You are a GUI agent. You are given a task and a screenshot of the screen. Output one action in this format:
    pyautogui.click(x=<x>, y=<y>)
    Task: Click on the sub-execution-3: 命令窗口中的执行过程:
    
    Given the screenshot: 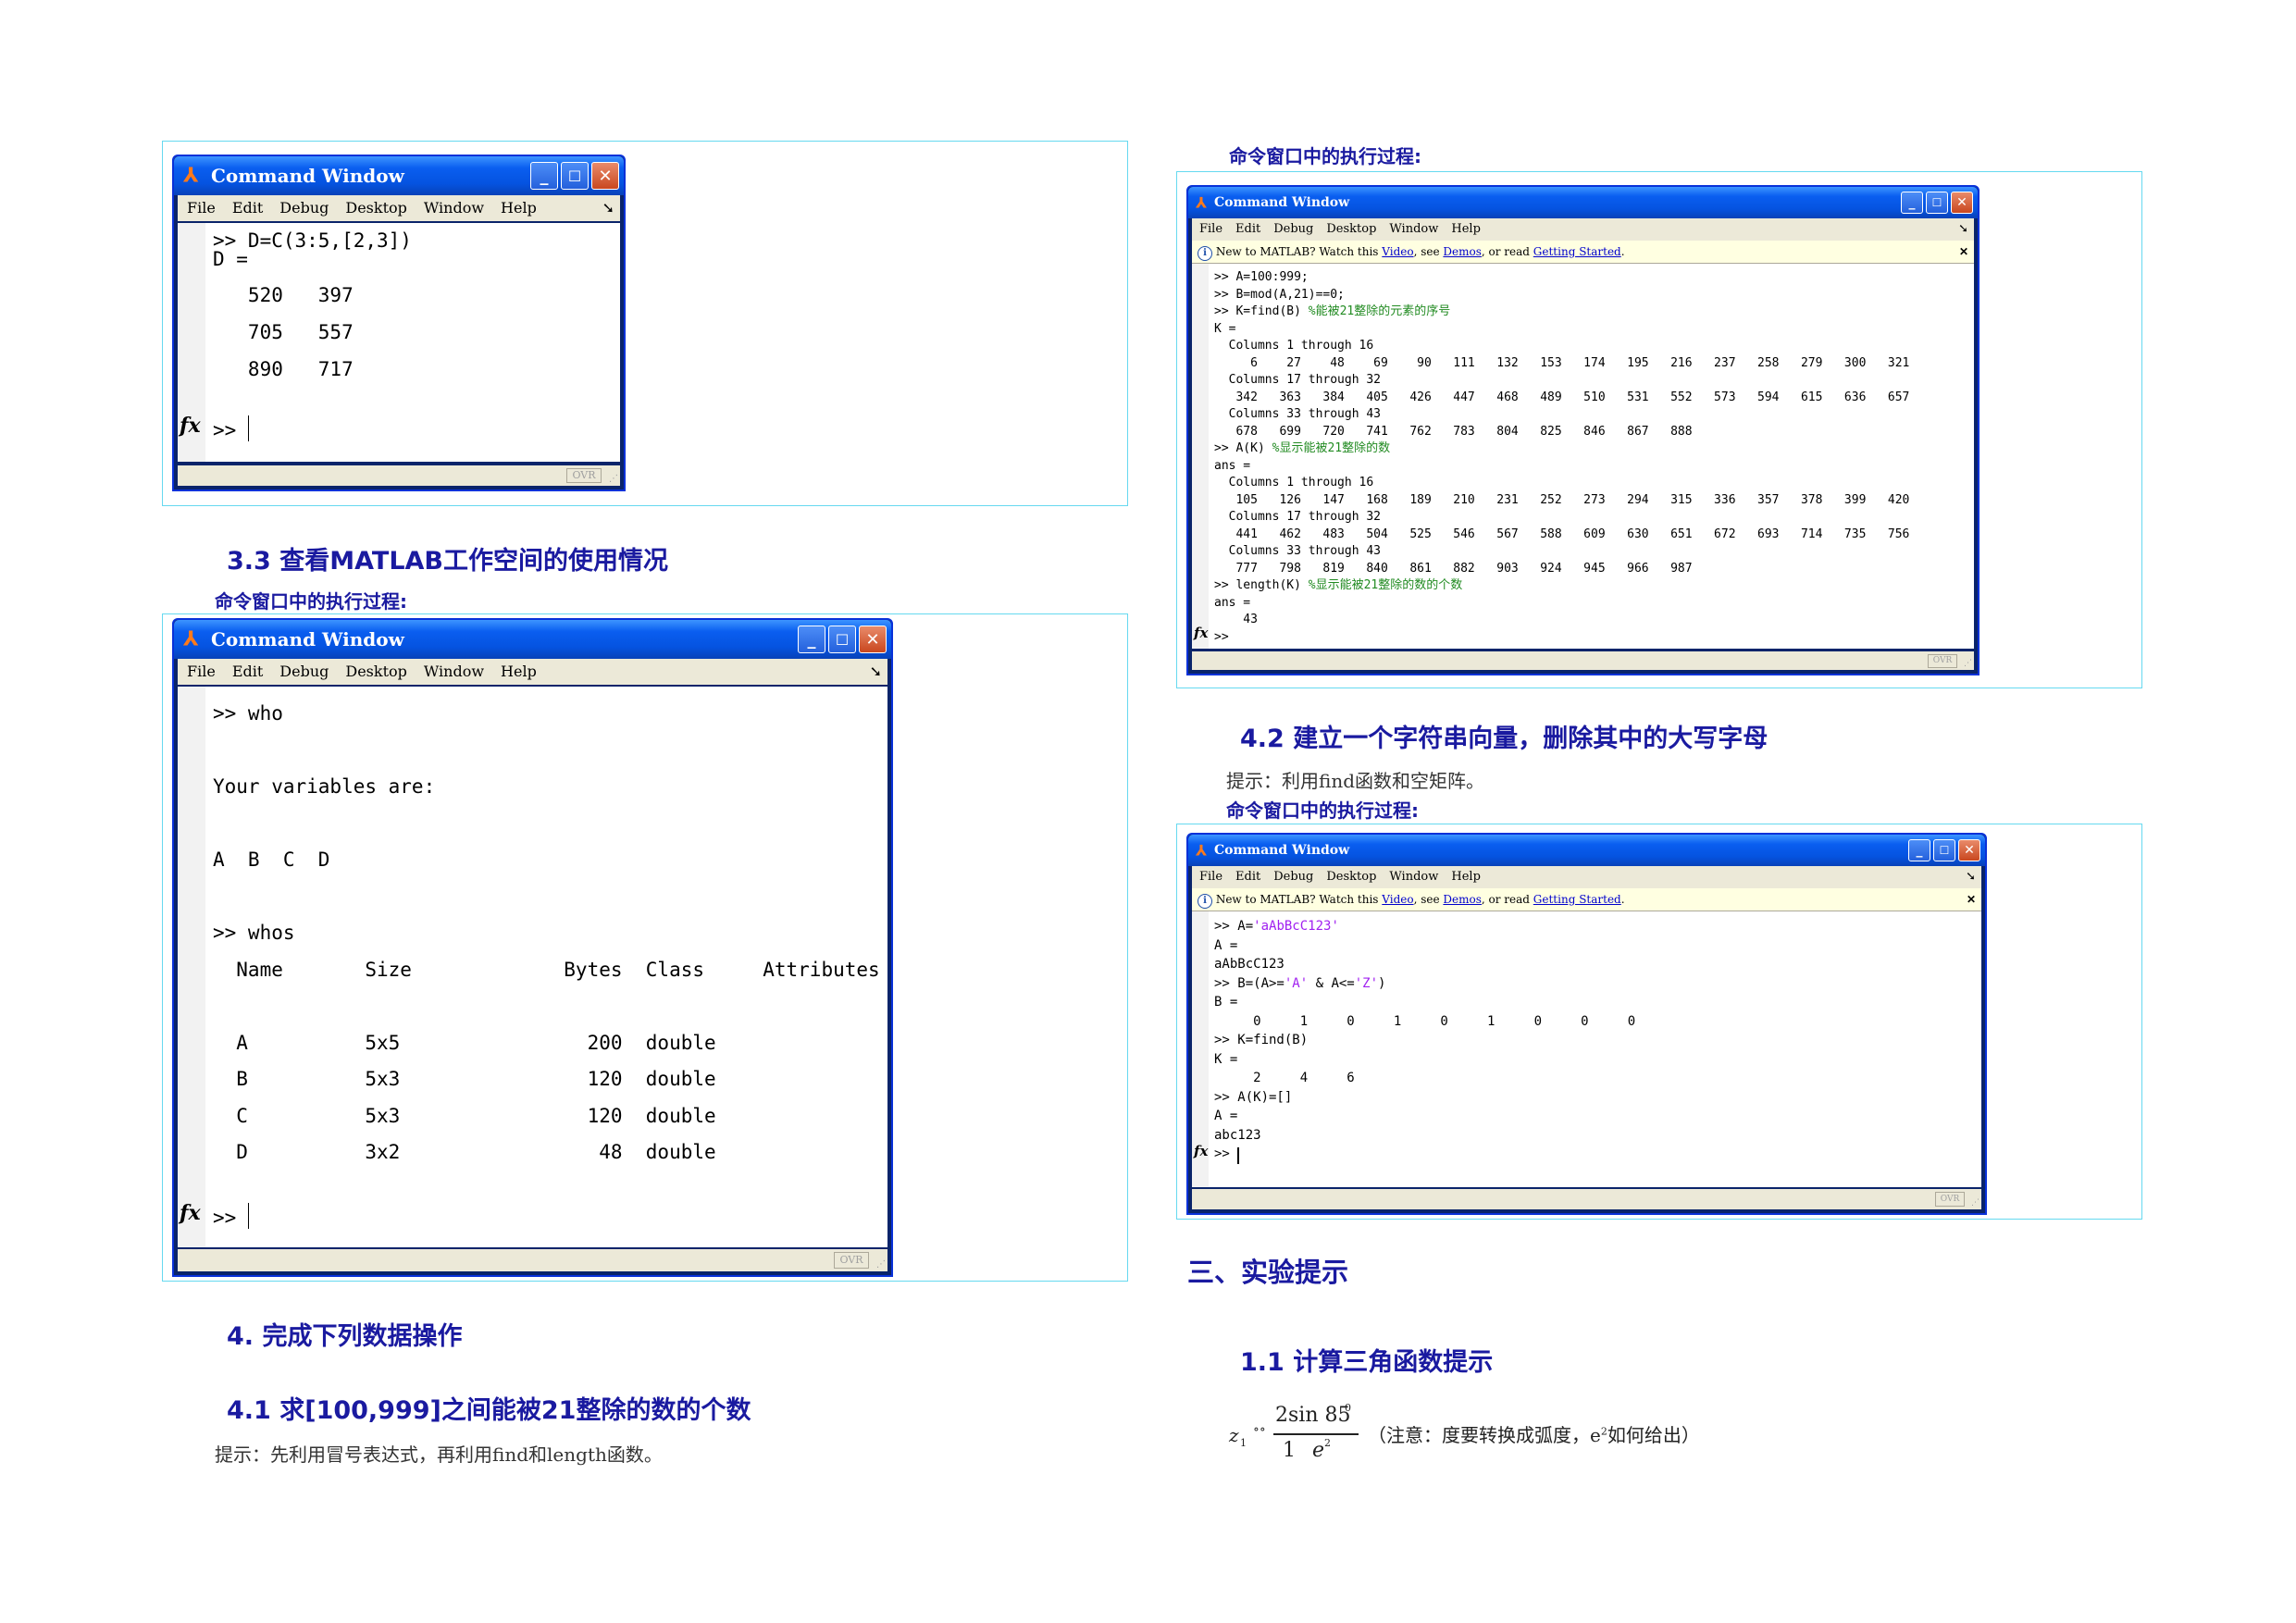 What is the action you would take?
    pyautogui.click(x=1323, y=810)
    